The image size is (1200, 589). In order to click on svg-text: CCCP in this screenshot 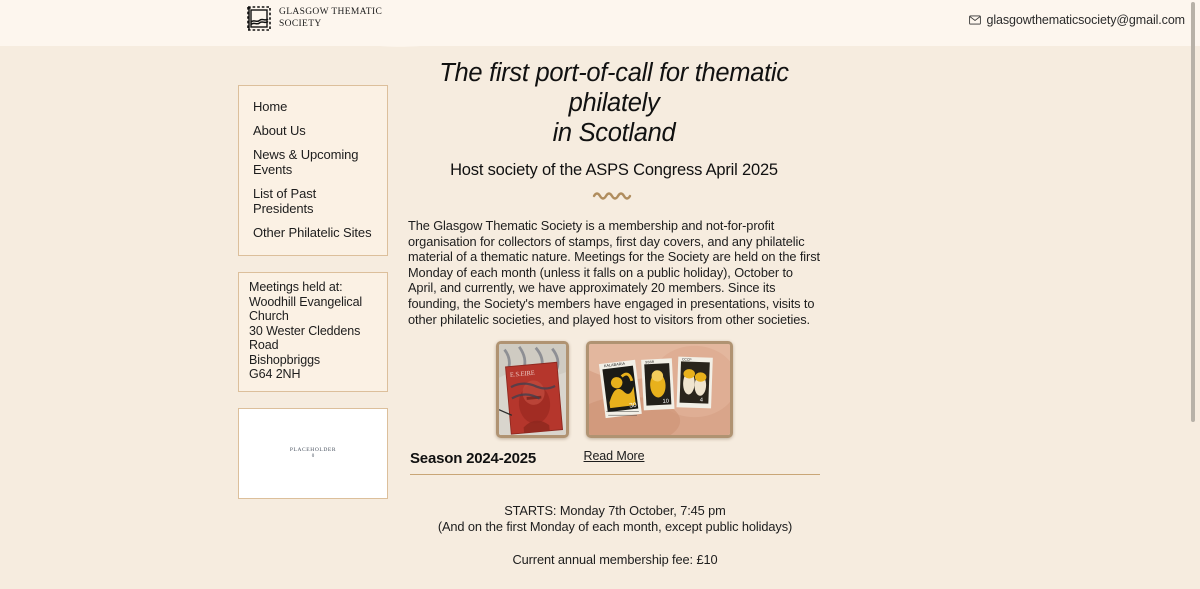, I will do `click(686, 360)`.